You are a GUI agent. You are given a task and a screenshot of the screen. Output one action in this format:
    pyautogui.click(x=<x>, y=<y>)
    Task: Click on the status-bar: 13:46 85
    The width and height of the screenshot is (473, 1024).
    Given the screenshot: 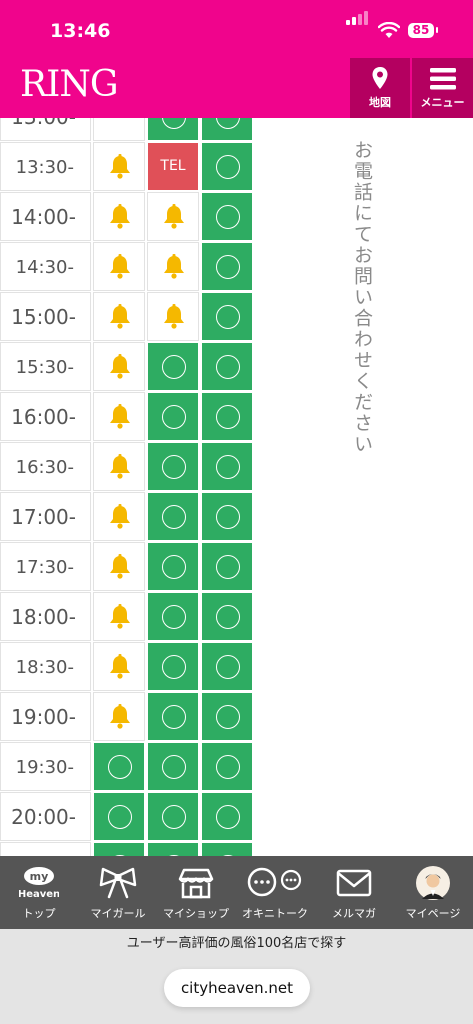 What is the action you would take?
    pyautogui.click(x=236, y=29)
    